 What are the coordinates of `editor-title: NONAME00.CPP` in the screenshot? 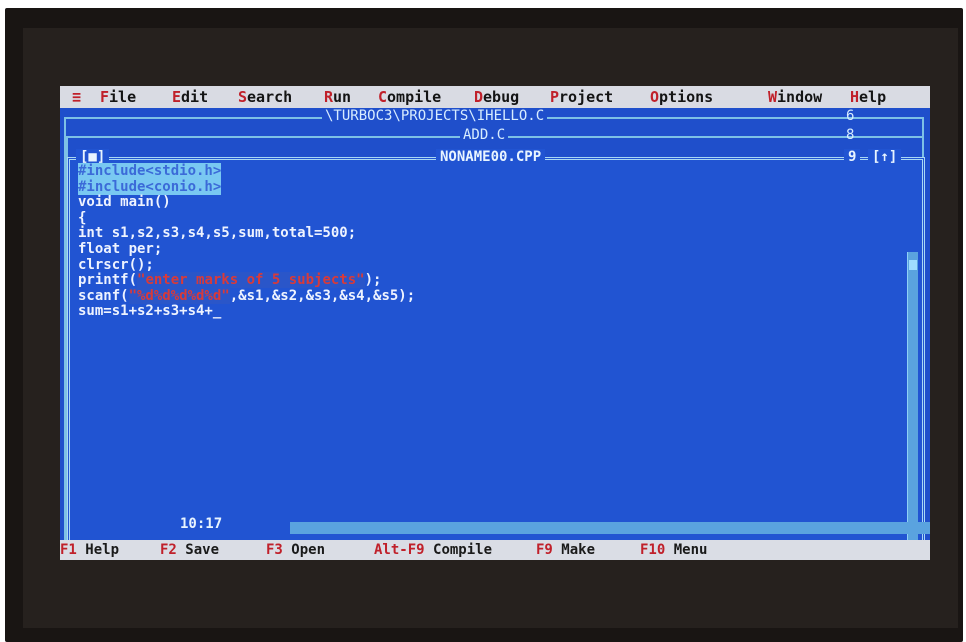 It's located at (491, 157).